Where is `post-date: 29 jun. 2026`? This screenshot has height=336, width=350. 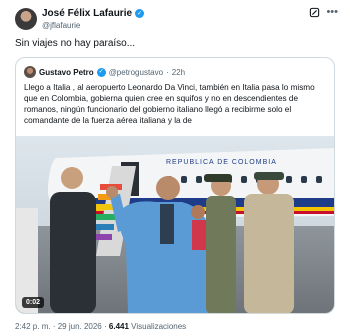 post-date: 29 jun. 2026 is located at coordinates (80, 326).